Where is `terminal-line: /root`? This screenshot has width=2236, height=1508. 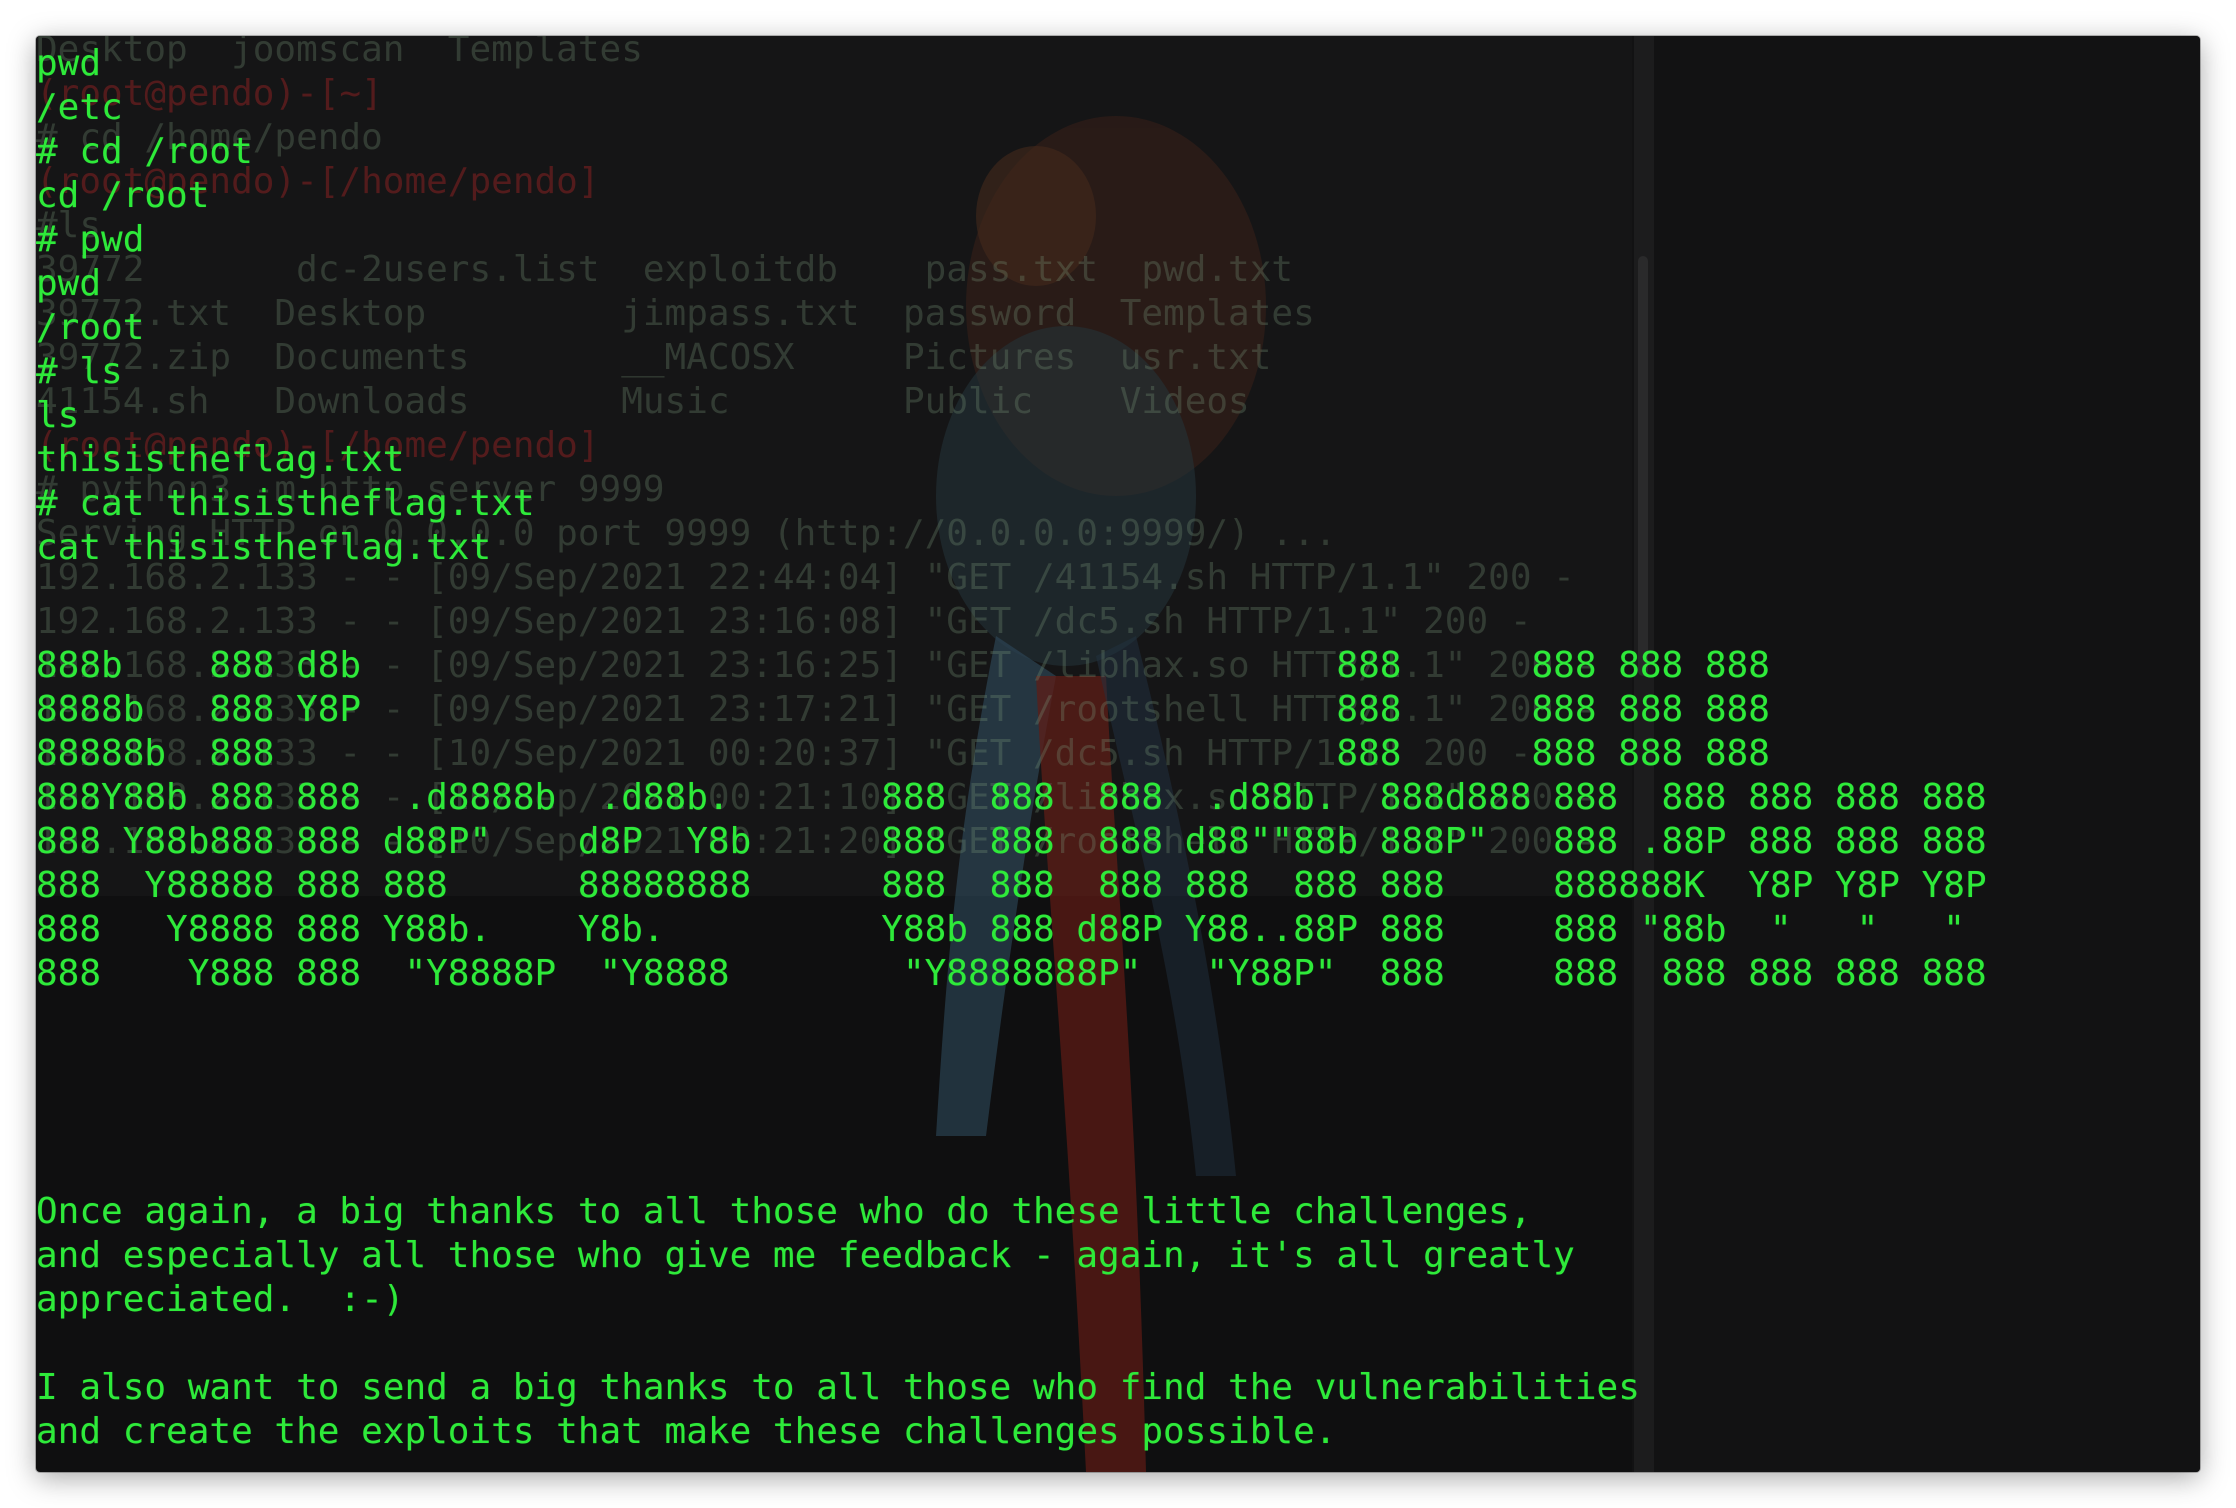
terminal-line: /root is located at coordinates (90, 327).